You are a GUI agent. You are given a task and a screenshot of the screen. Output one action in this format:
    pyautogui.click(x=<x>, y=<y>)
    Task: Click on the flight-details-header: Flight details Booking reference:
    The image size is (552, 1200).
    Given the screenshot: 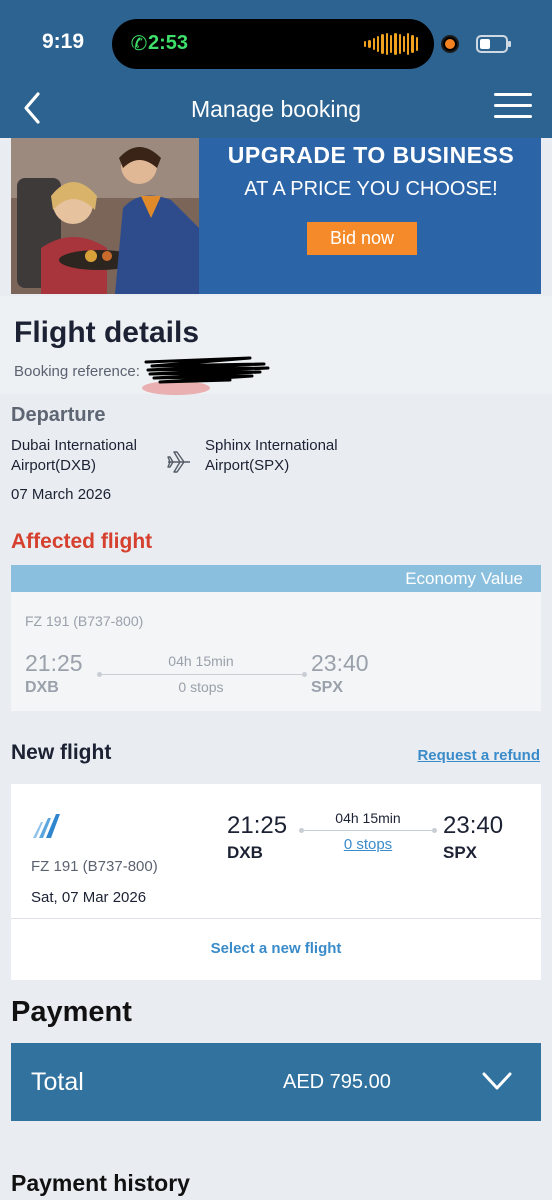 What is the action you would take?
    pyautogui.click(x=276, y=345)
    